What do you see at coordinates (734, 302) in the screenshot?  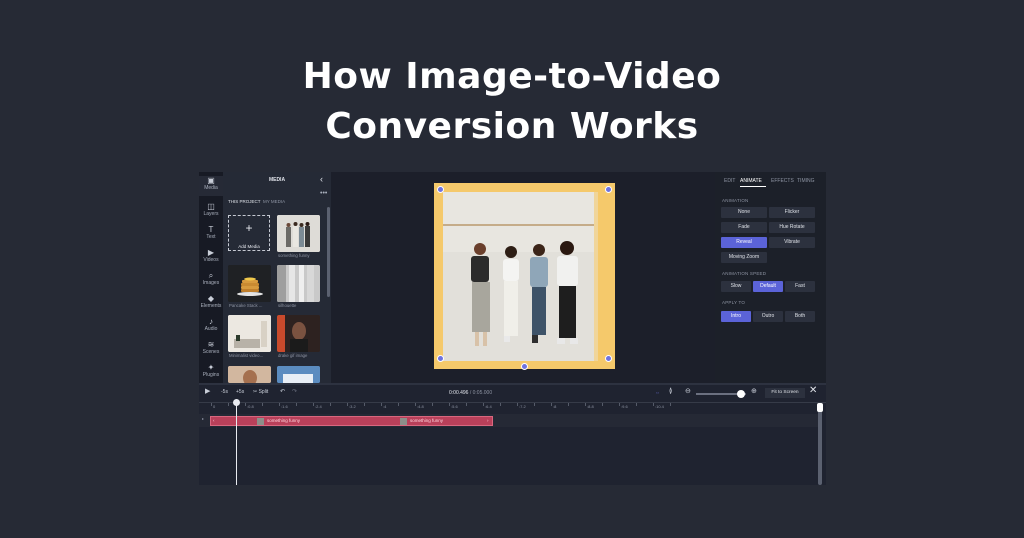 I see `apply-to-label: APPLY TO` at bounding box center [734, 302].